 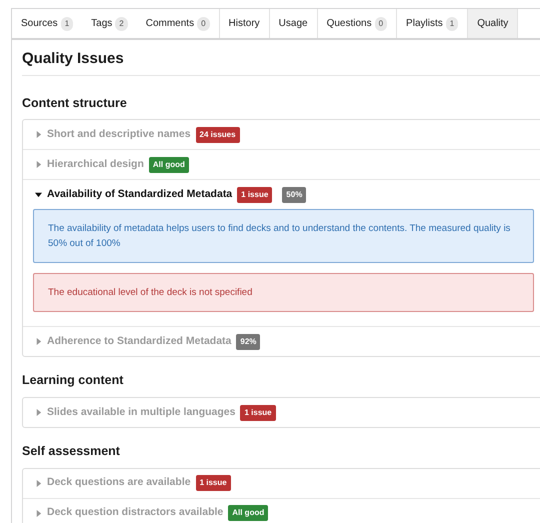 I want to click on tab-label: Tags, so click(x=101, y=24).